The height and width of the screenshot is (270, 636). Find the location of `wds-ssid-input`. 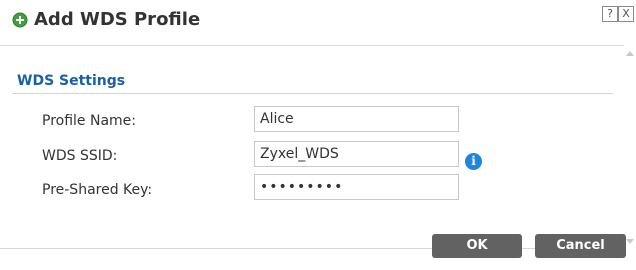

wds-ssid-input is located at coordinates (356, 154).